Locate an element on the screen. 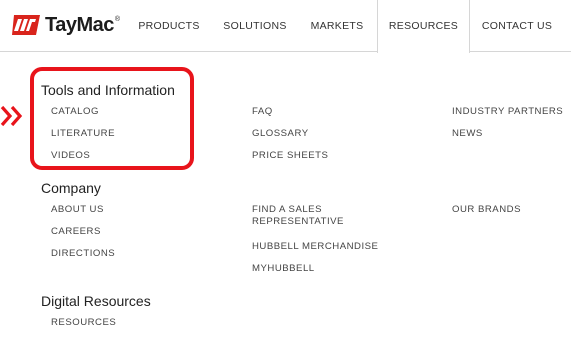 Image resolution: width=571 pixels, height=340 pixels. nav-products: PRODUCTS is located at coordinates (169, 26).